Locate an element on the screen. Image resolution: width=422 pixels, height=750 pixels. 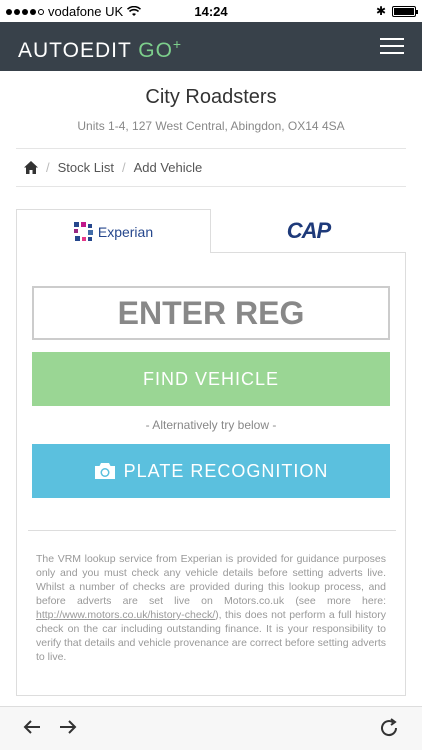
camera-icon is located at coordinates (104, 471).